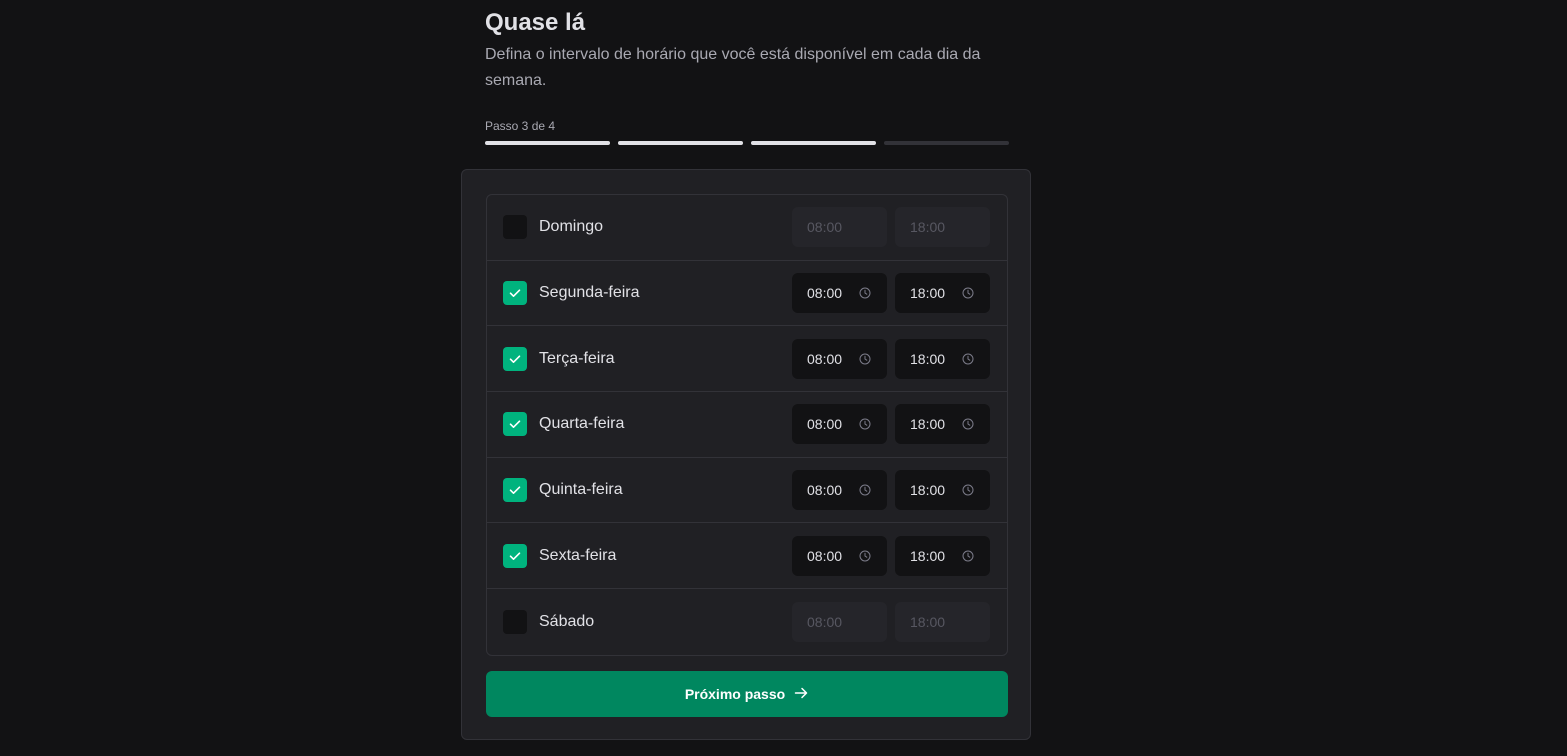  What do you see at coordinates (747, 622) in the screenshot?
I see `interval-row: Sábado 08:00 18:00` at bounding box center [747, 622].